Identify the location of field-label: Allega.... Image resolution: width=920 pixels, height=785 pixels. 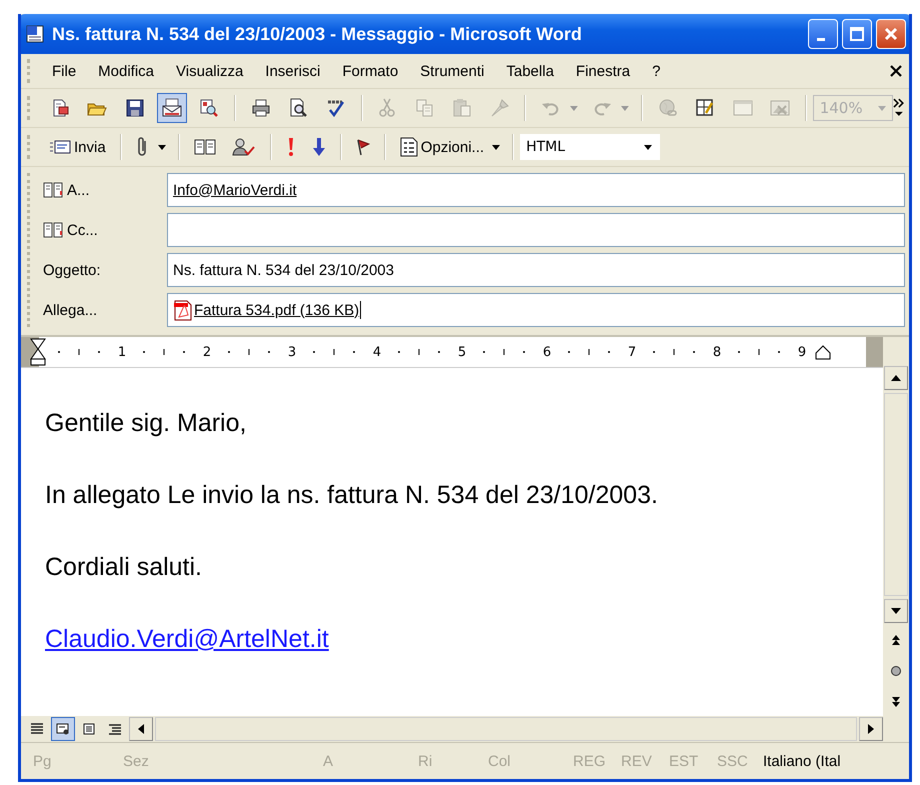
(70, 310).